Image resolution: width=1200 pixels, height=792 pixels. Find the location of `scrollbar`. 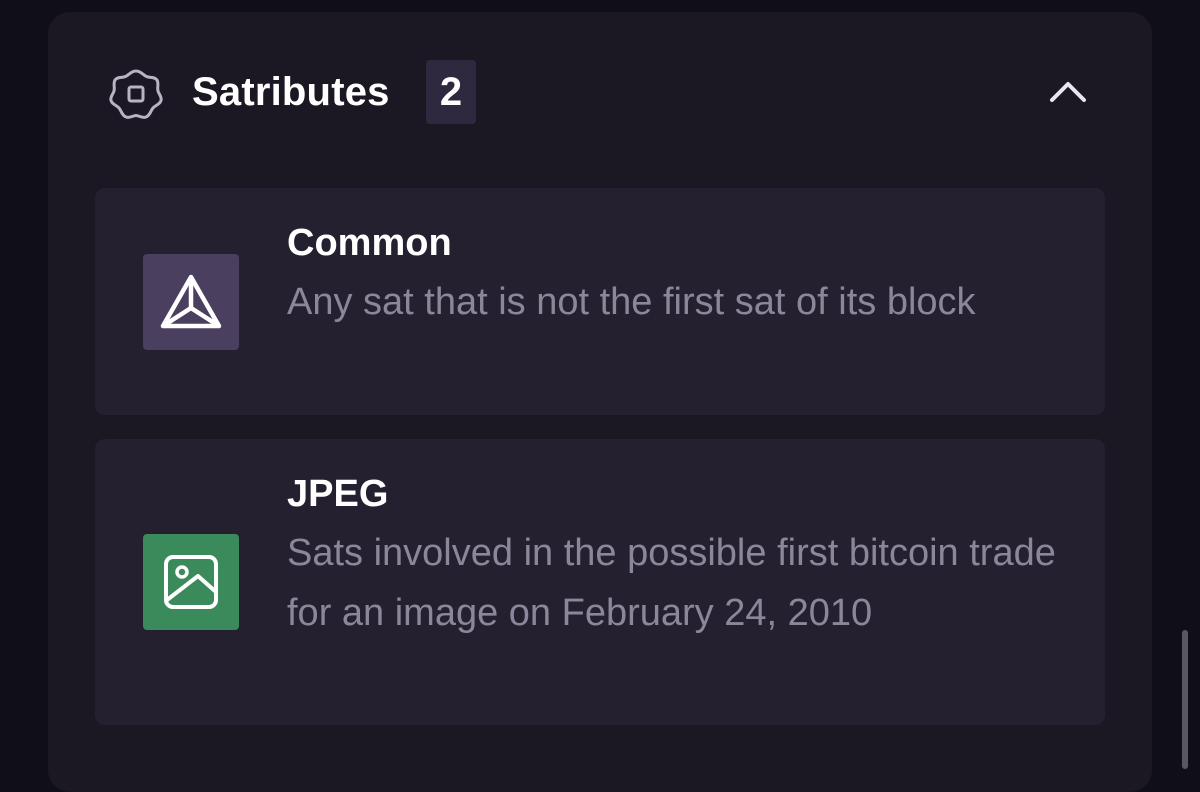

scrollbar is located at coordinates (1185, 699).